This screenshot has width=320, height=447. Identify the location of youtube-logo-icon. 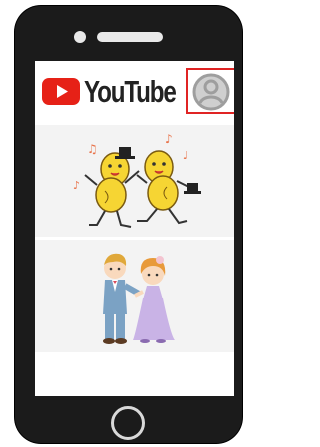
(61, 91).